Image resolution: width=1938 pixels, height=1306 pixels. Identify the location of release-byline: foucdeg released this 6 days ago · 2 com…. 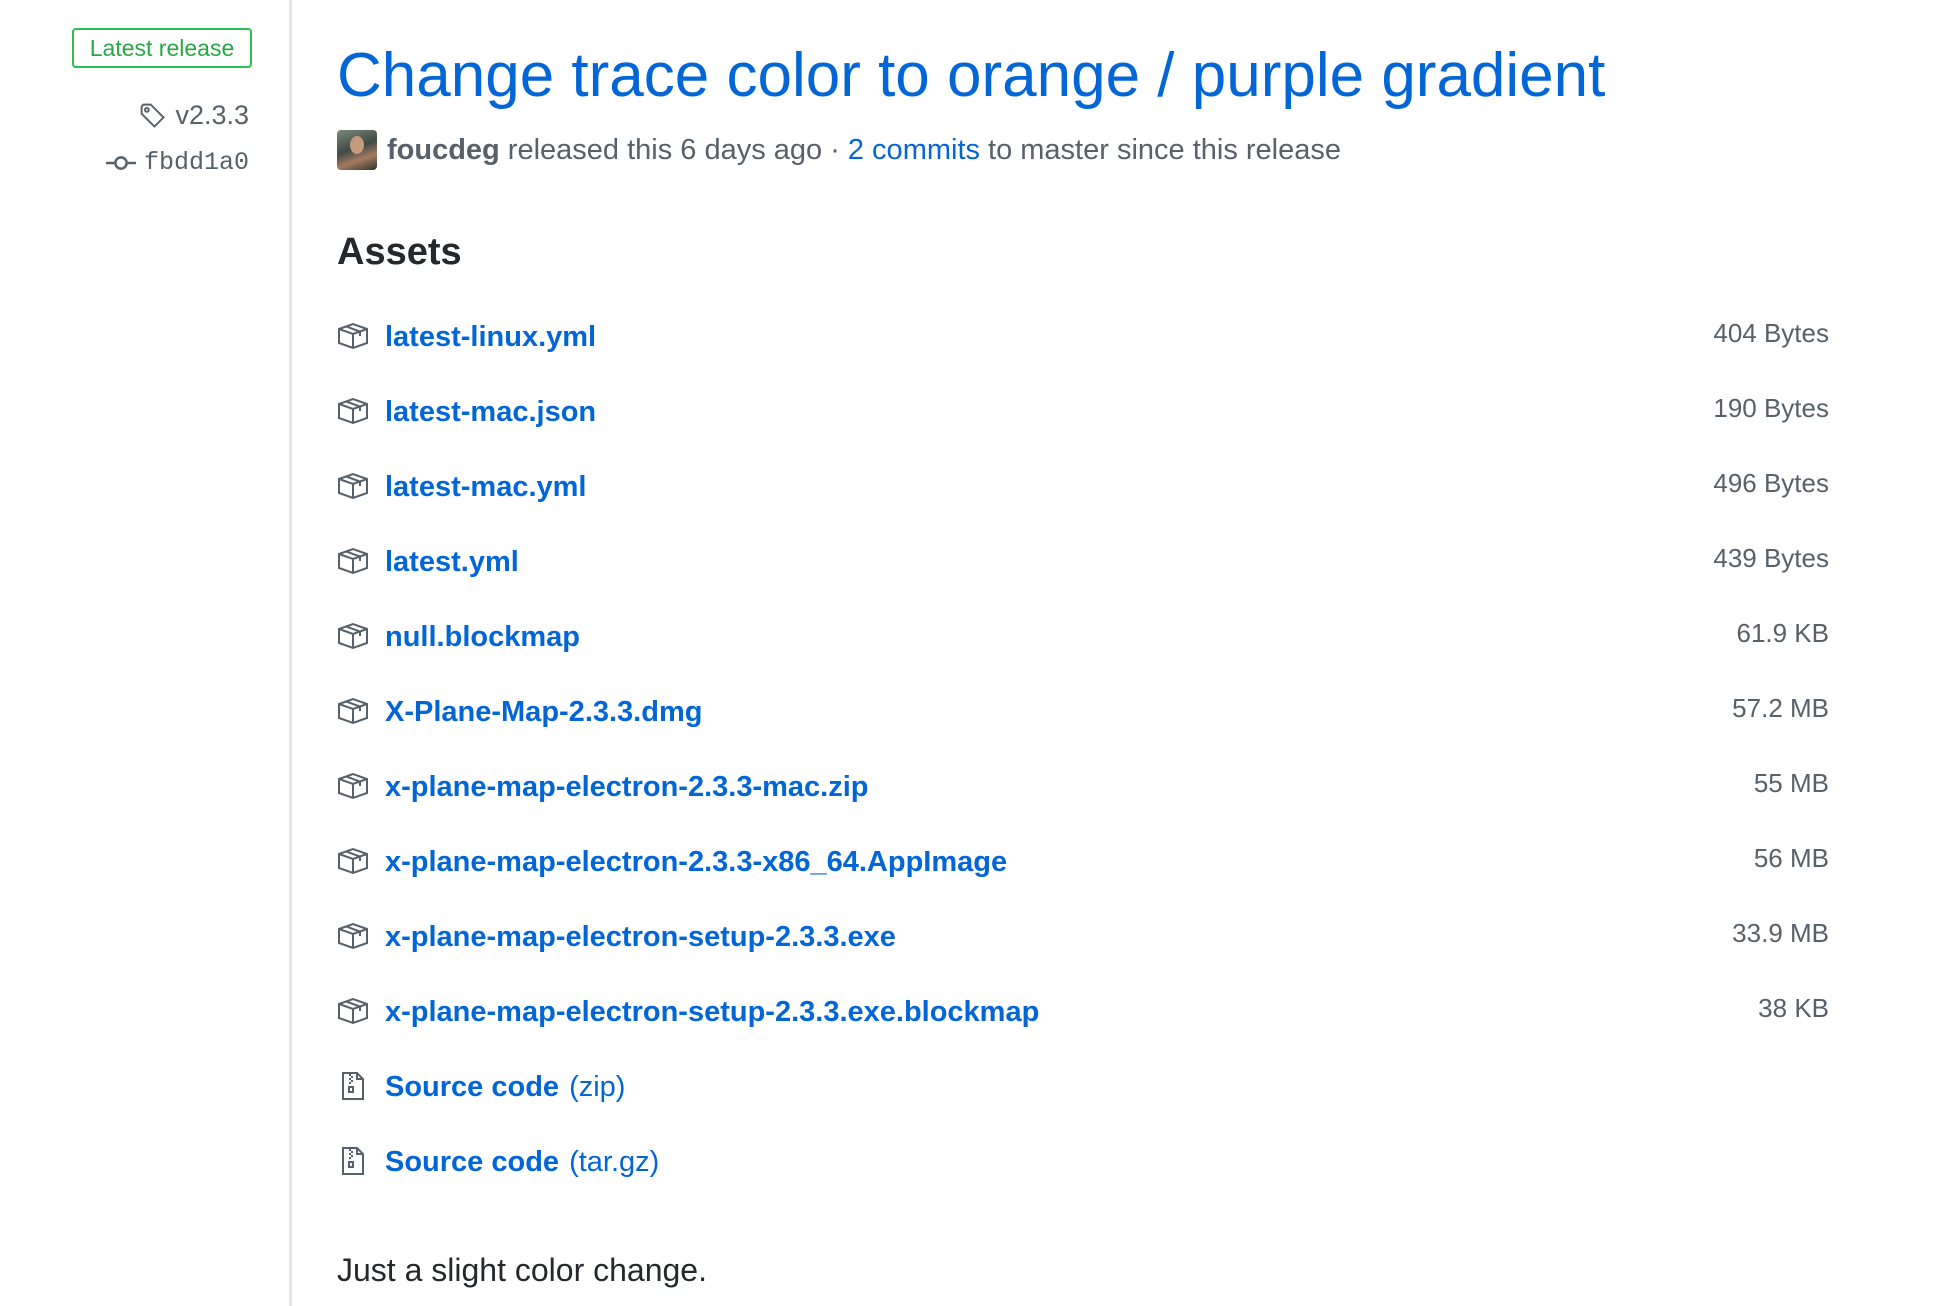
(839, 150).